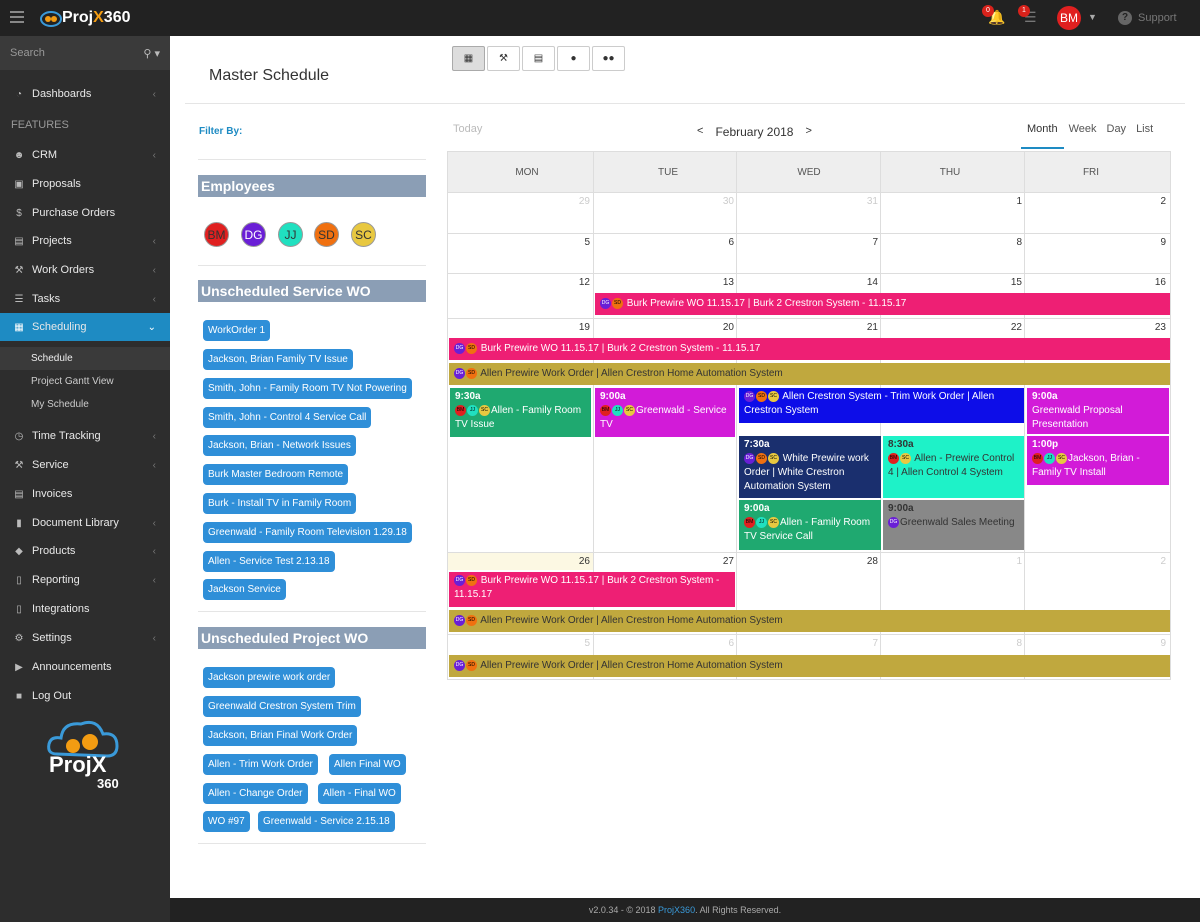 This screenshot has height=922, width=1200. I want to click on service-wo-item: Smith, John - Control 4 Service Call, so click(287, 417).